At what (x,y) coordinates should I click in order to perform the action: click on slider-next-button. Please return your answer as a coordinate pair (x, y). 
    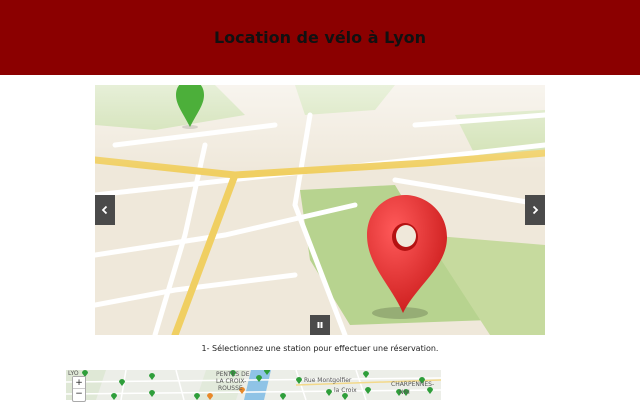
    Looking at the image, I should click on (535, 210).